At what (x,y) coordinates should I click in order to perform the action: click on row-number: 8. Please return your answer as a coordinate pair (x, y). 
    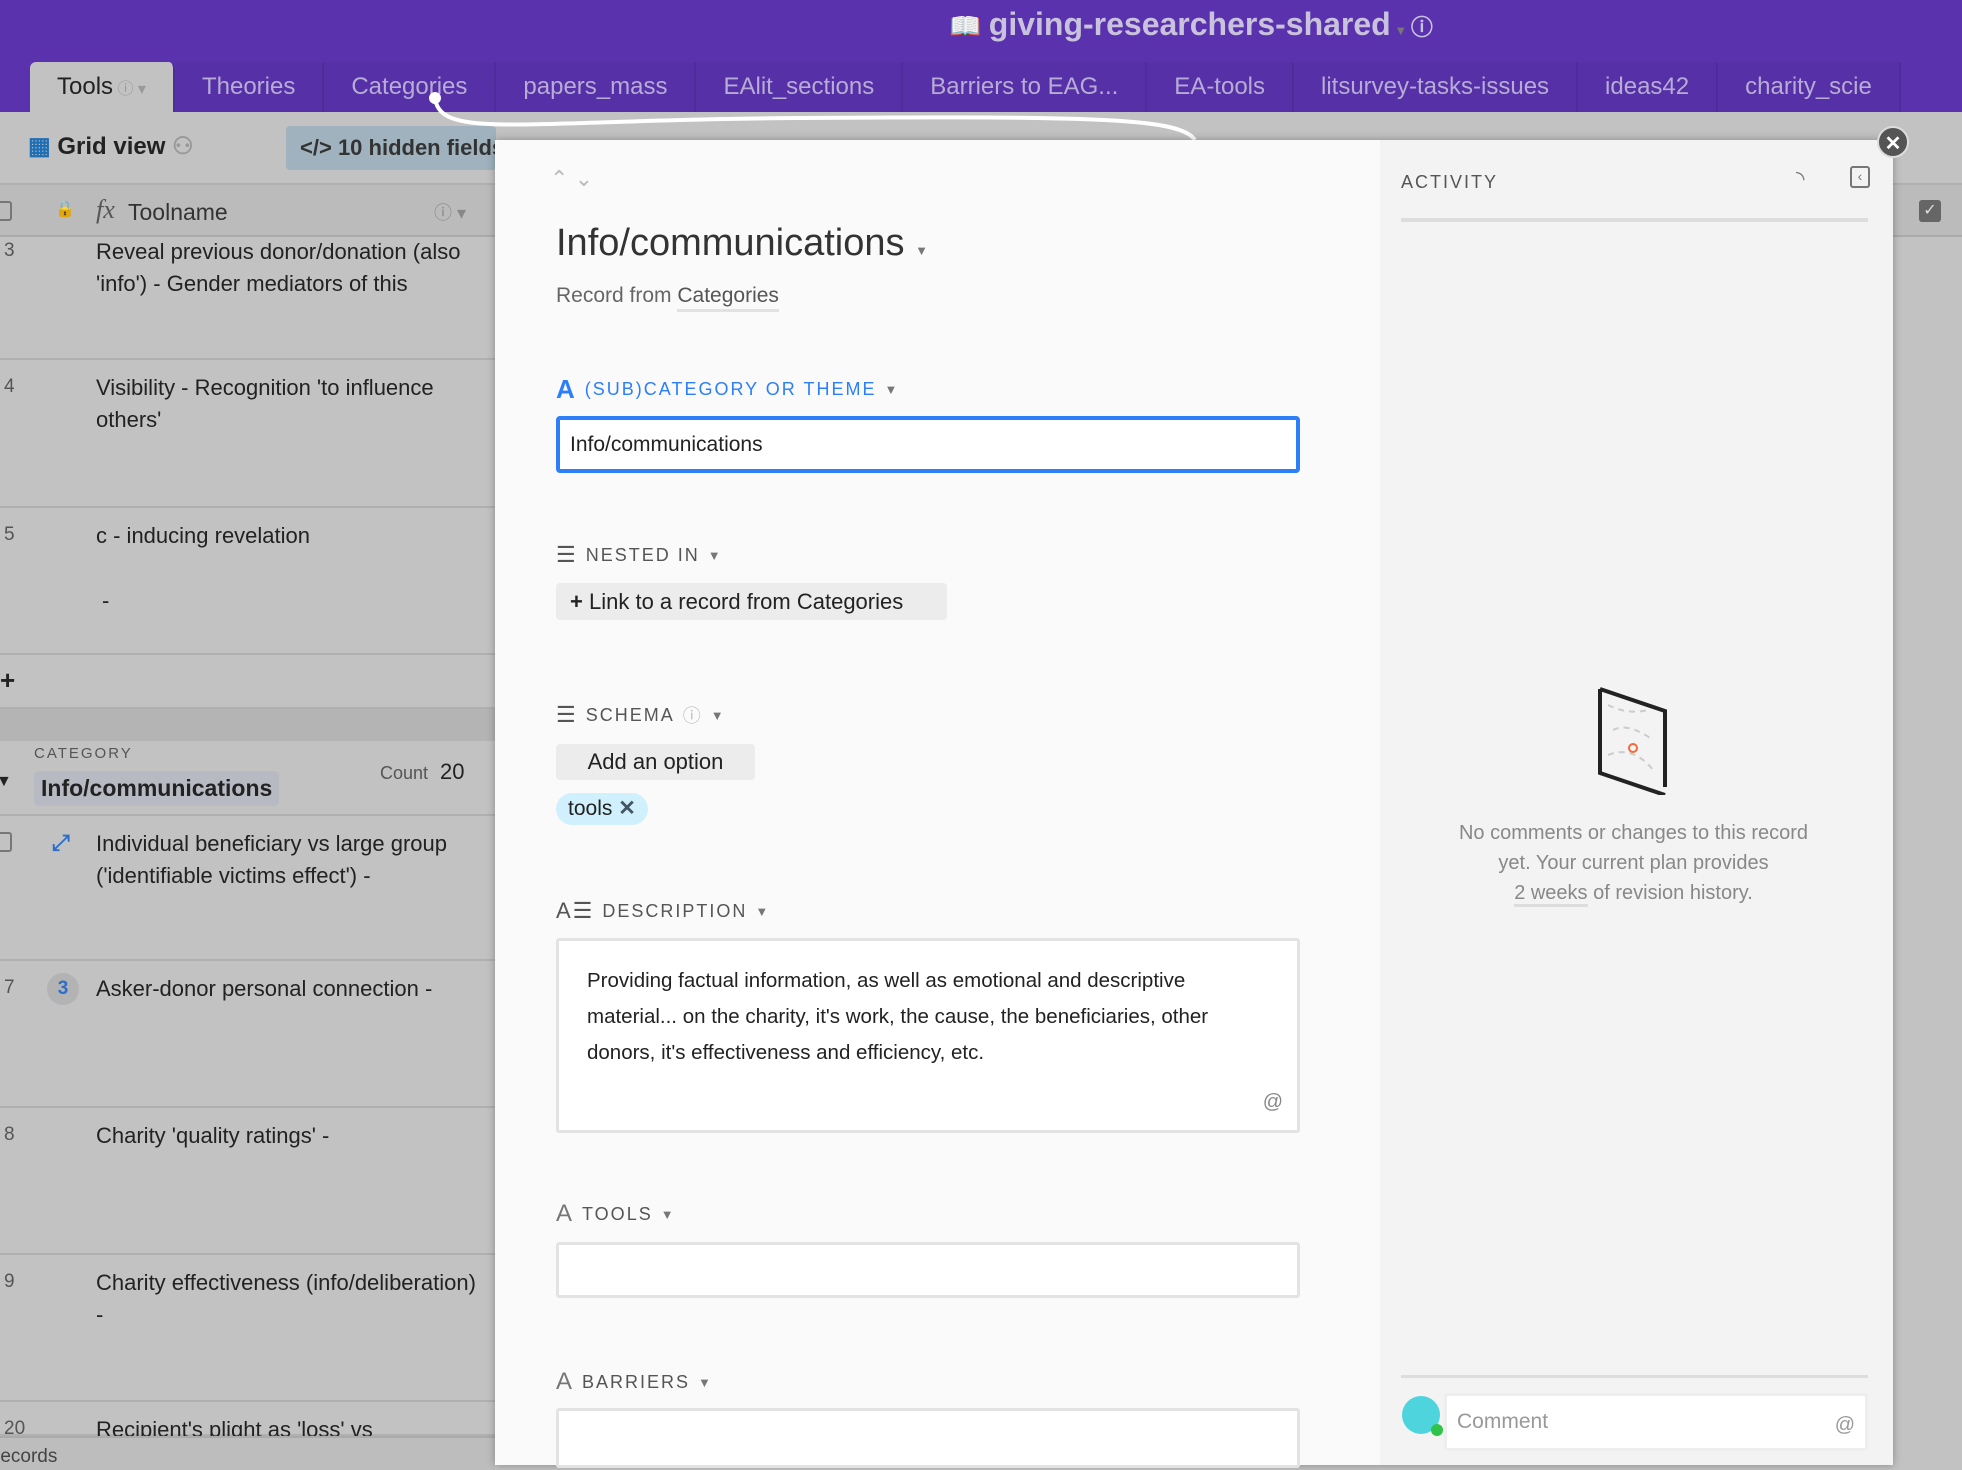
    Looking at the image, I should click on (9, 1134).